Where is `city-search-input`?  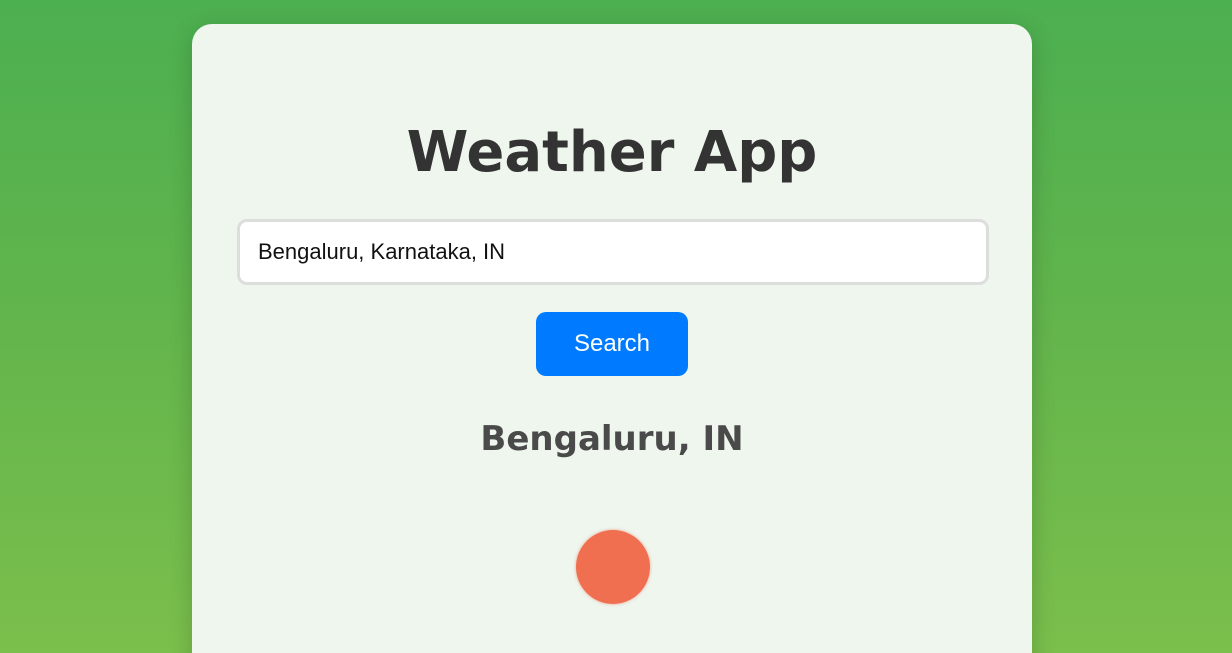
city-search-input is located at coordinates (613, 252).